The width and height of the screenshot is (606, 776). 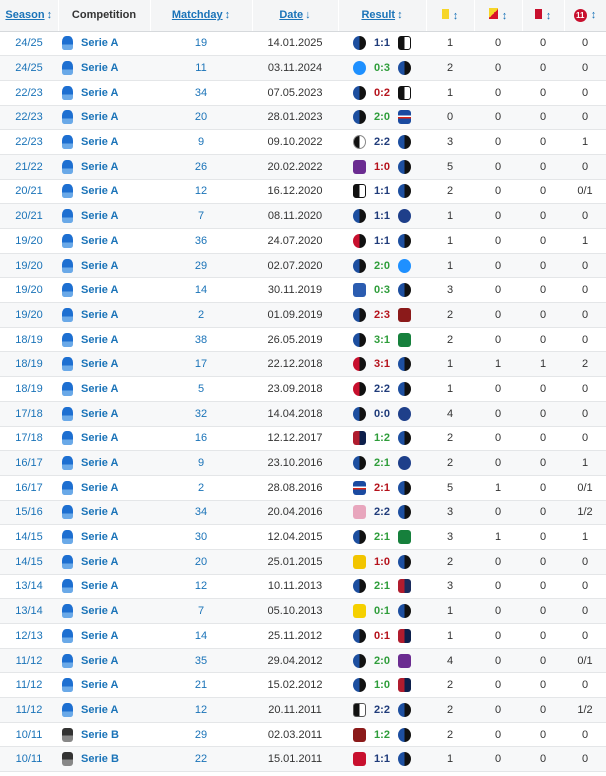 I want to click on matchday-link: 26, so click(x=201, y=167).